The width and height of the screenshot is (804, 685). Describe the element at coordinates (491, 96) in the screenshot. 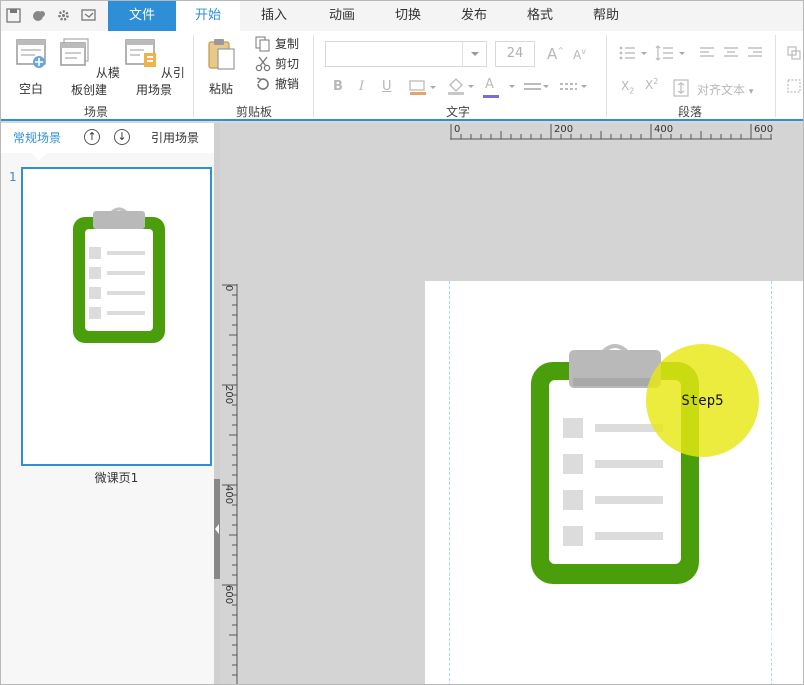

I see `font-color-swatch` at that location.